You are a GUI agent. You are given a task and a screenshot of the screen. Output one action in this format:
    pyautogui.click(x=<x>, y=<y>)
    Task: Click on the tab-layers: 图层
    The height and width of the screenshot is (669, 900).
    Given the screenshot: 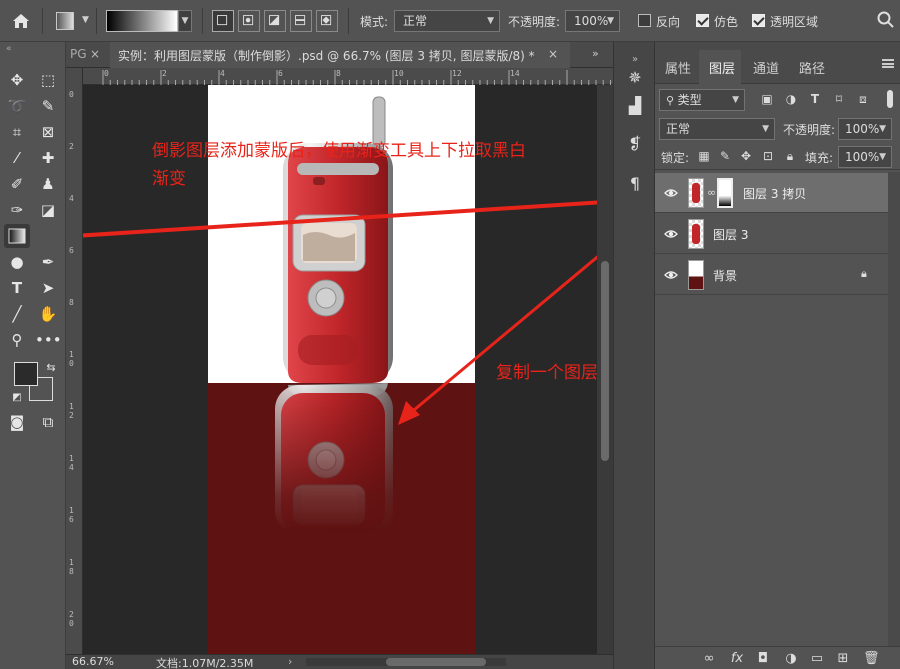 What is the action you would take?
    pyautogui.click(x=722, y=67)
    